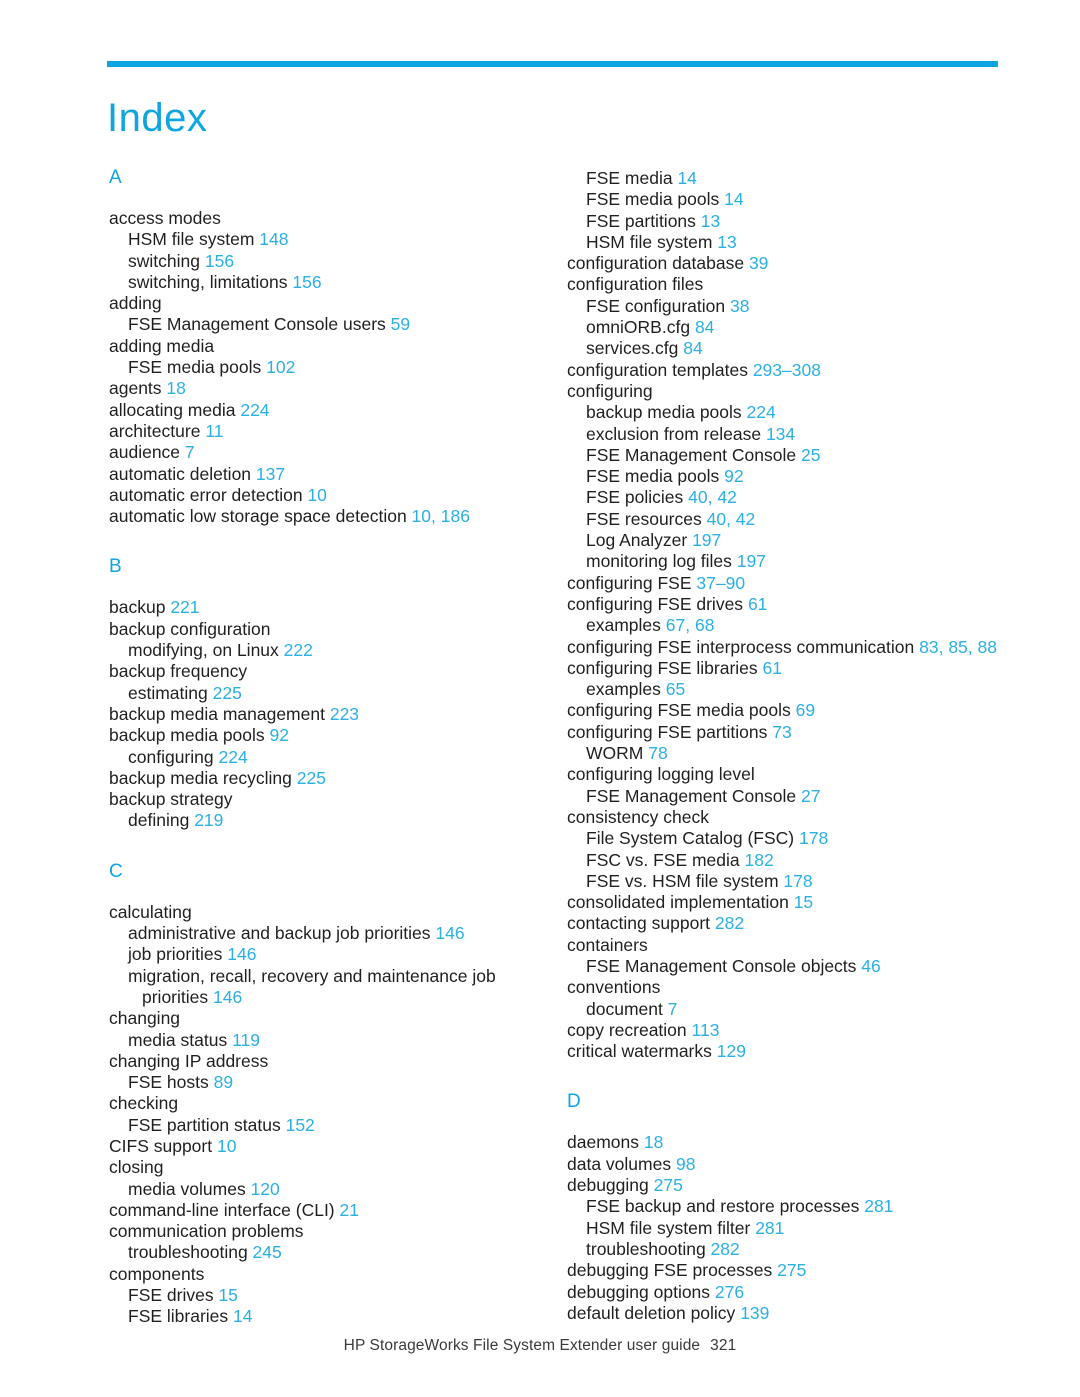 This screenshot has width=1080, height=1397. I want to click on index-entry-page-number: 276, so click(729, 1292).